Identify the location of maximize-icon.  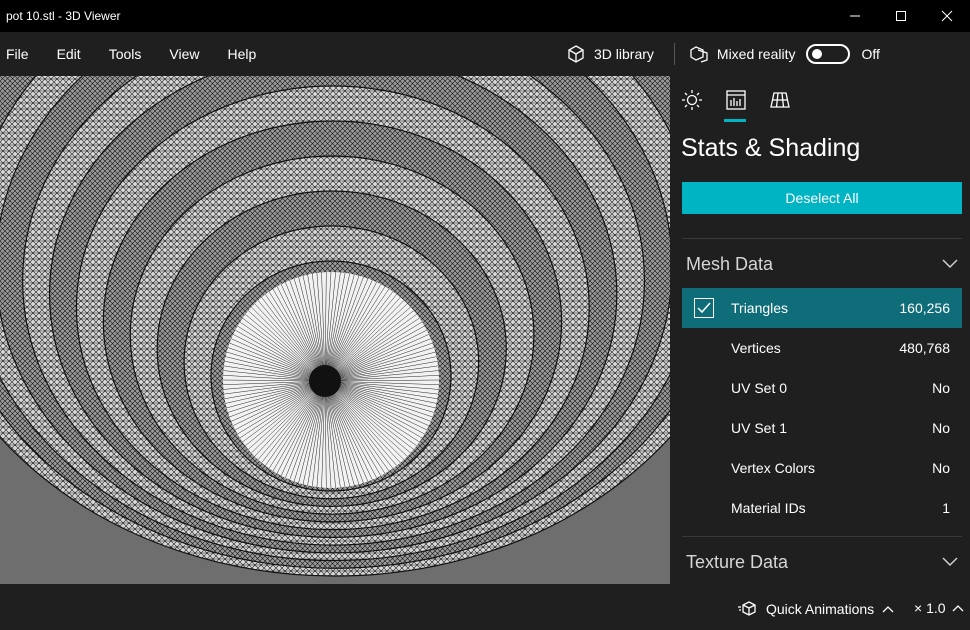
(901, 16).